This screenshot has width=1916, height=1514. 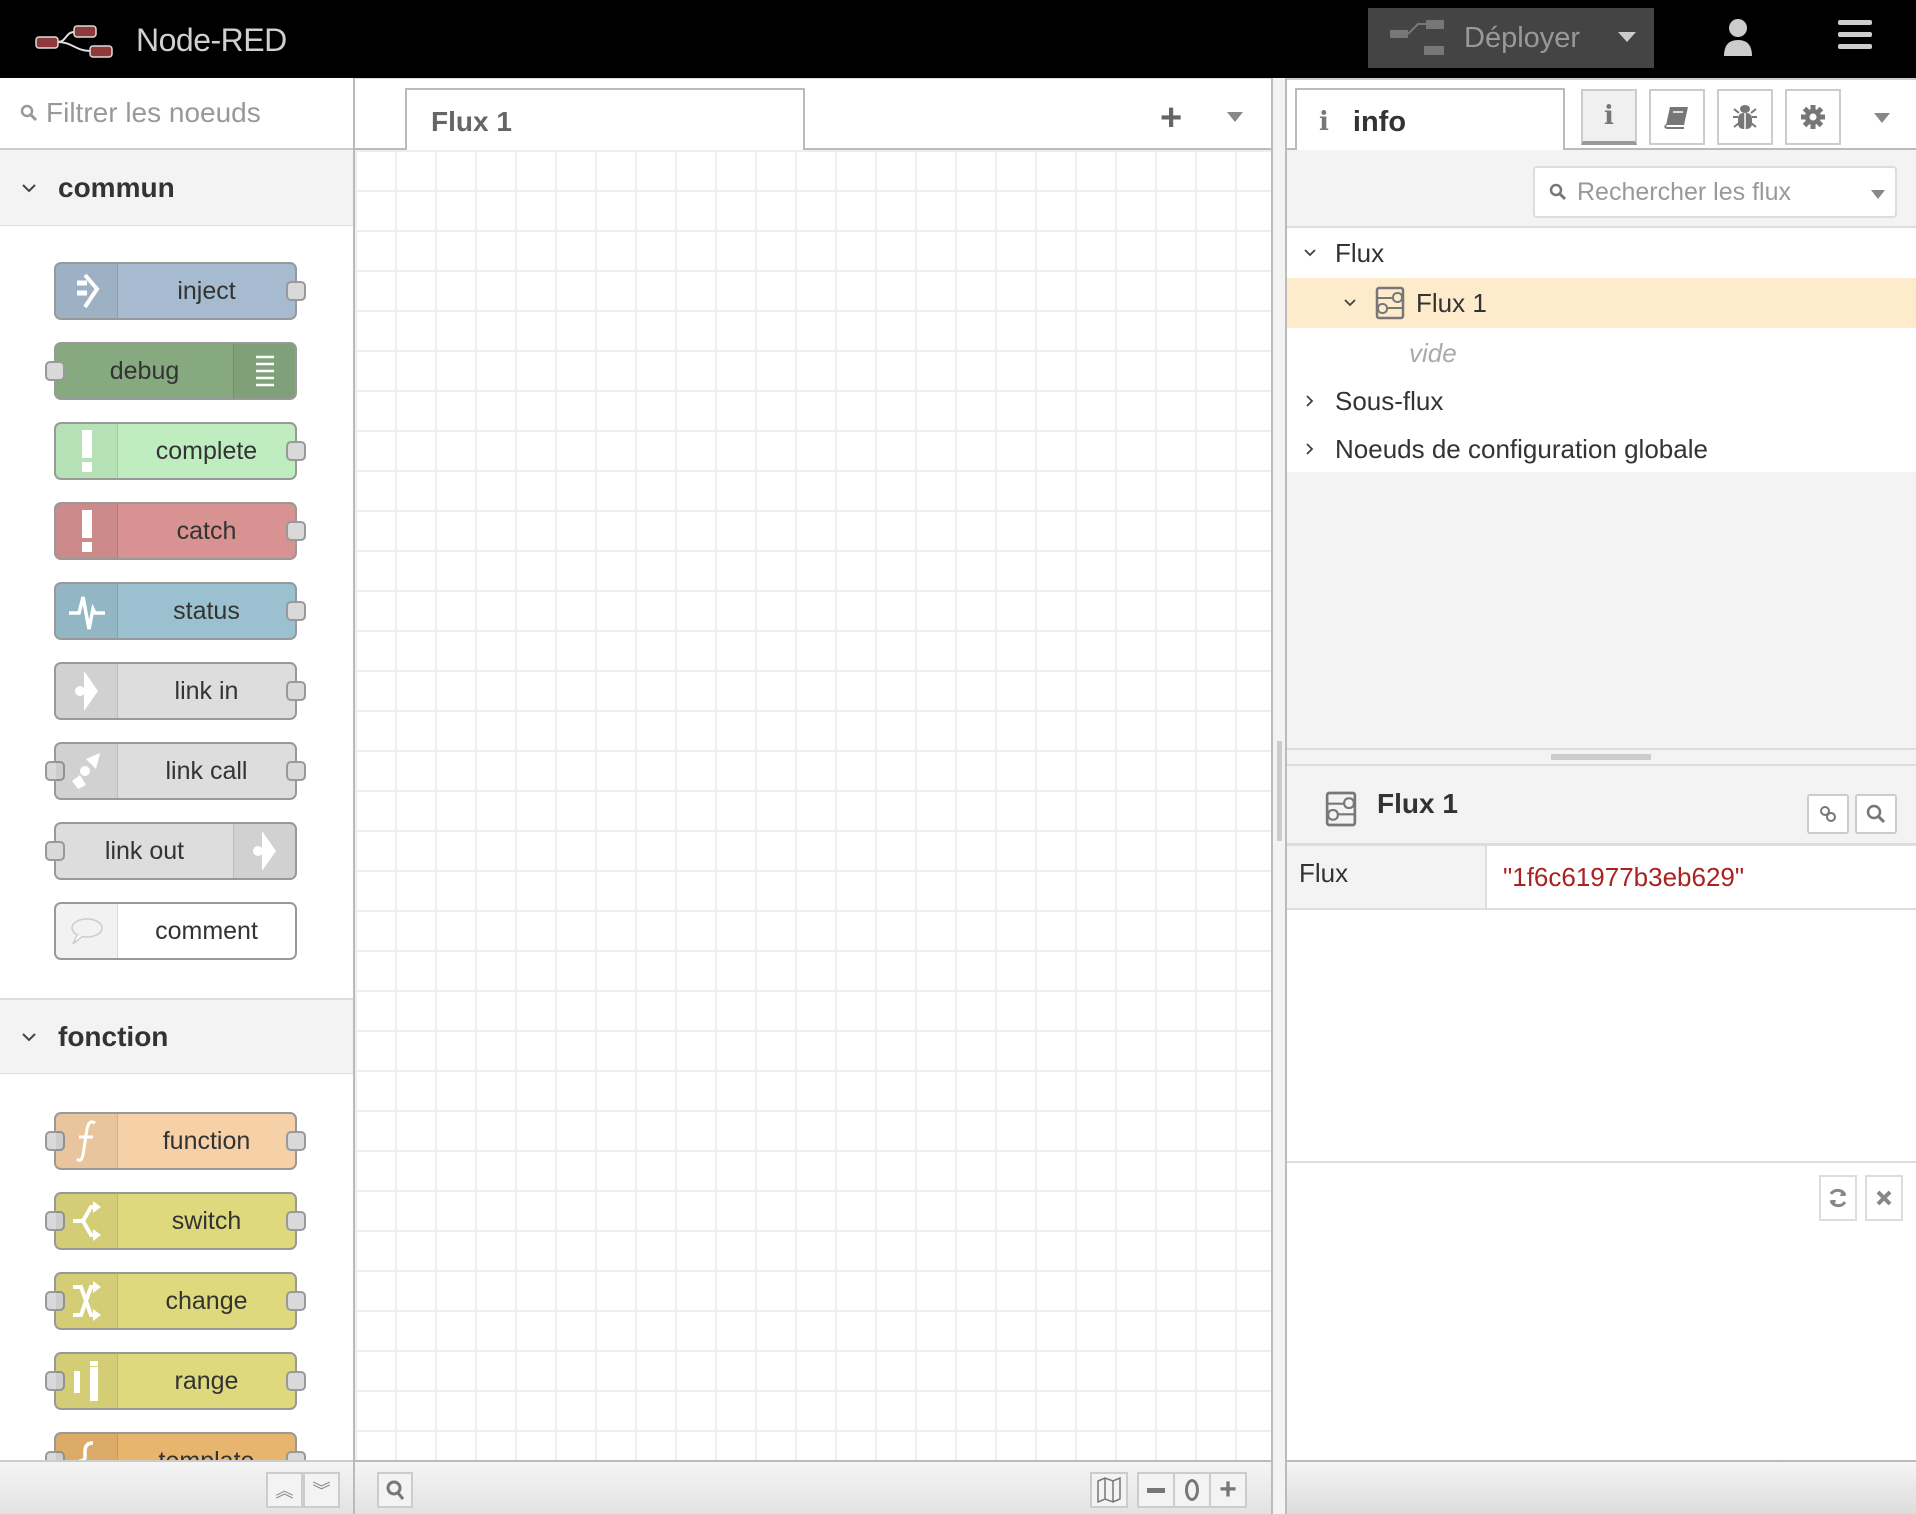 What do you see at coordinates (180, 611) in the screenshot?
I see `palette-node-status: status` at bounding box center [180, 611].